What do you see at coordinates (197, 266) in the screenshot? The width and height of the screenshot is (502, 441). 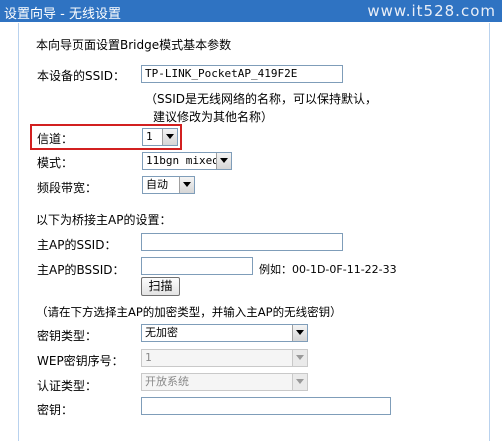 I see `bridge-bssid-input` at bounding box center [197, 266].